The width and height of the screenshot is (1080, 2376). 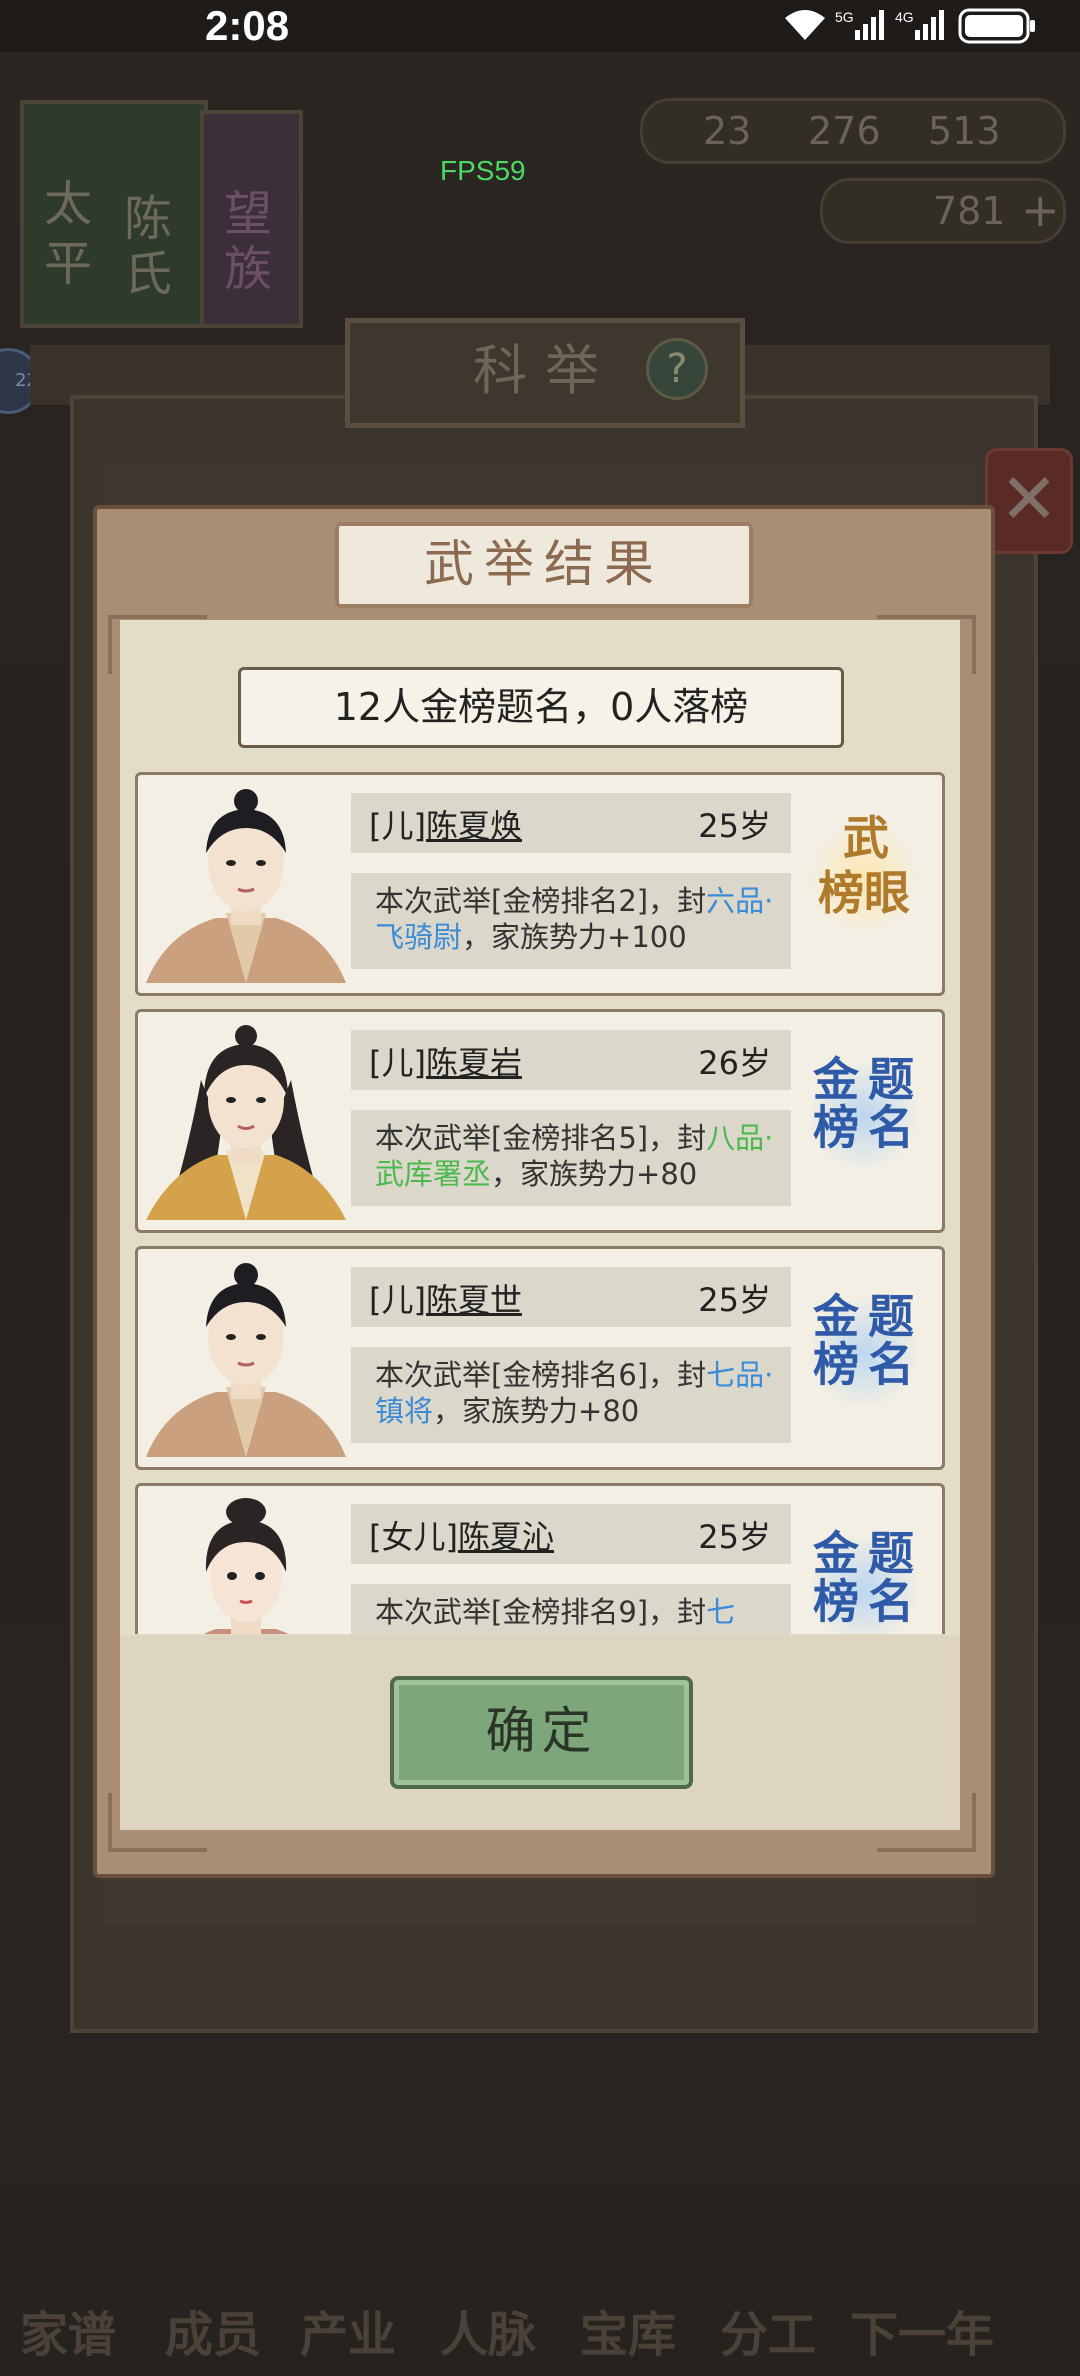 What do you see at coordinates (768, 2330) in the screenshot?
I see `nav-item-division: 分工` at bounding box center [768, 2330].